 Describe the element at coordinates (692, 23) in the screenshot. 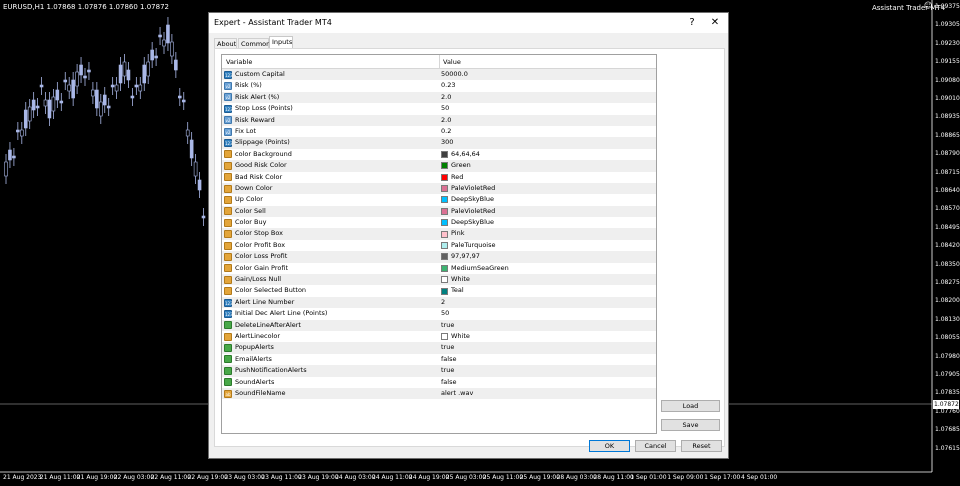

I see `help-button: ?` at that location.